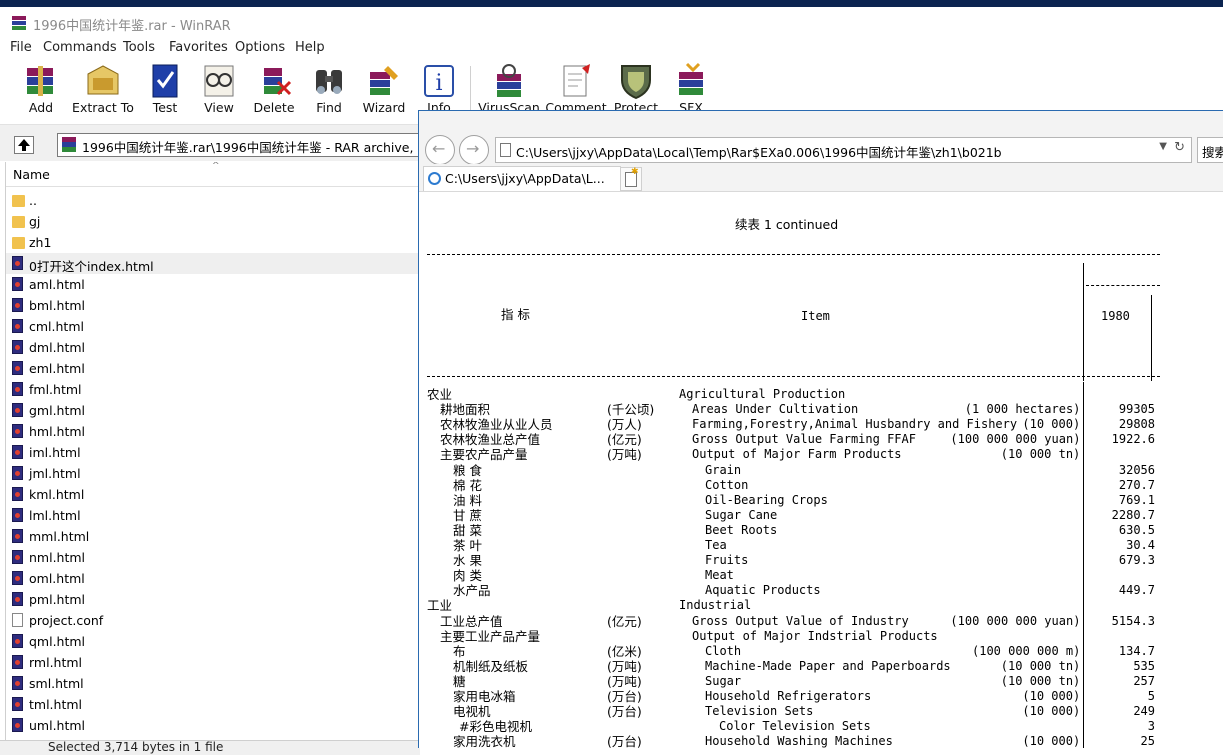  Describe the element at coordinates (800, 620) in the screenshot. I see `row-label-en: Gross Output Value of Industry` at that location.